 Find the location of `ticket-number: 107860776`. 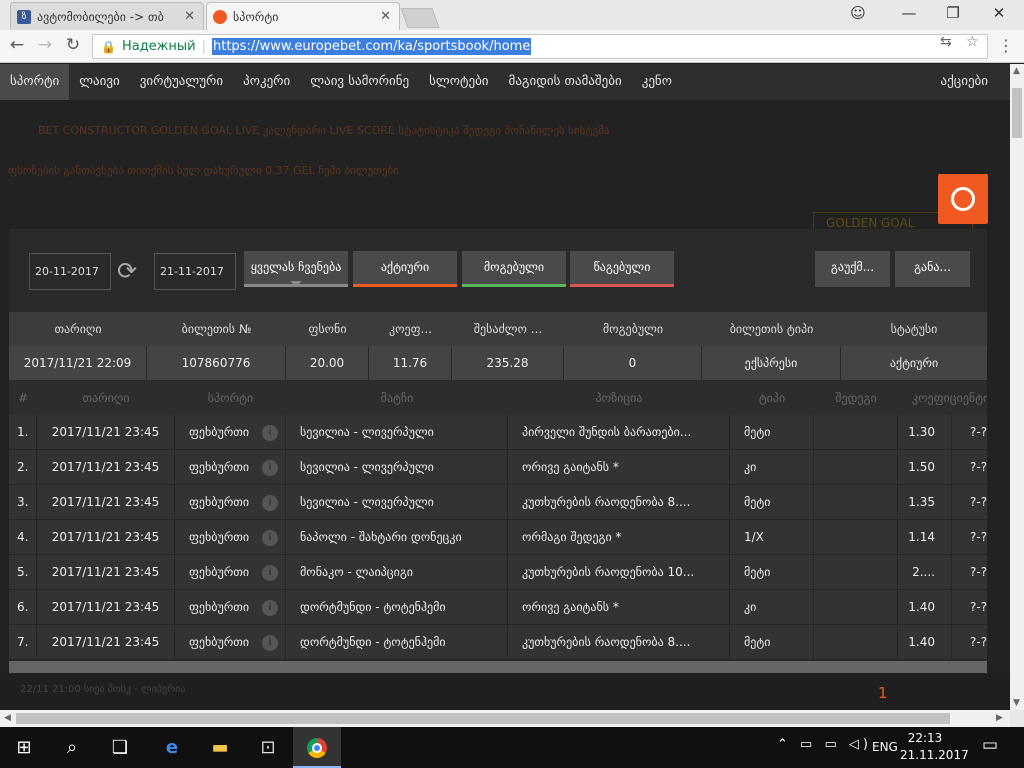

ticket-number: 107860776 is located at coordinates (216, 363).